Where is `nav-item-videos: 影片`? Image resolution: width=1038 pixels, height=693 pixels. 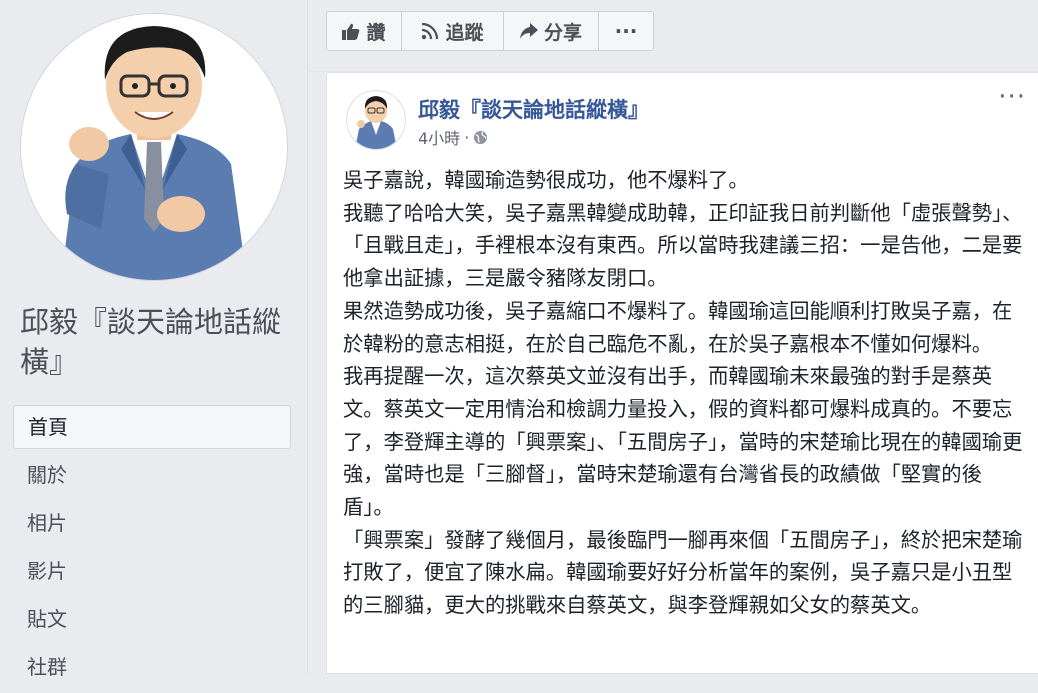 nav-item-videos: 影片 is located at coordinates (152, 573).